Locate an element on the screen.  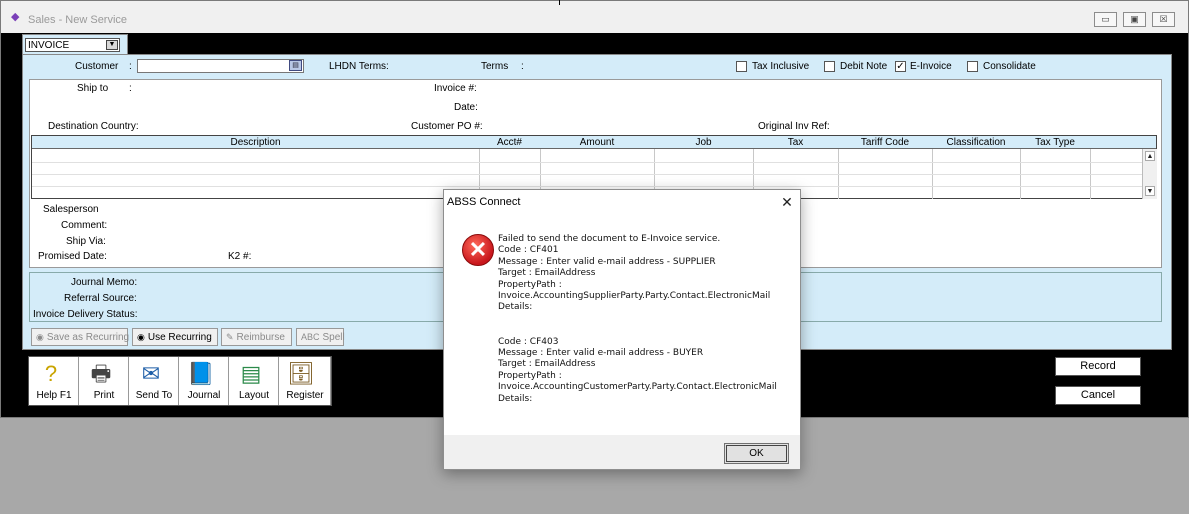
comment-label: Comment: is located at coordinates (84, 225).